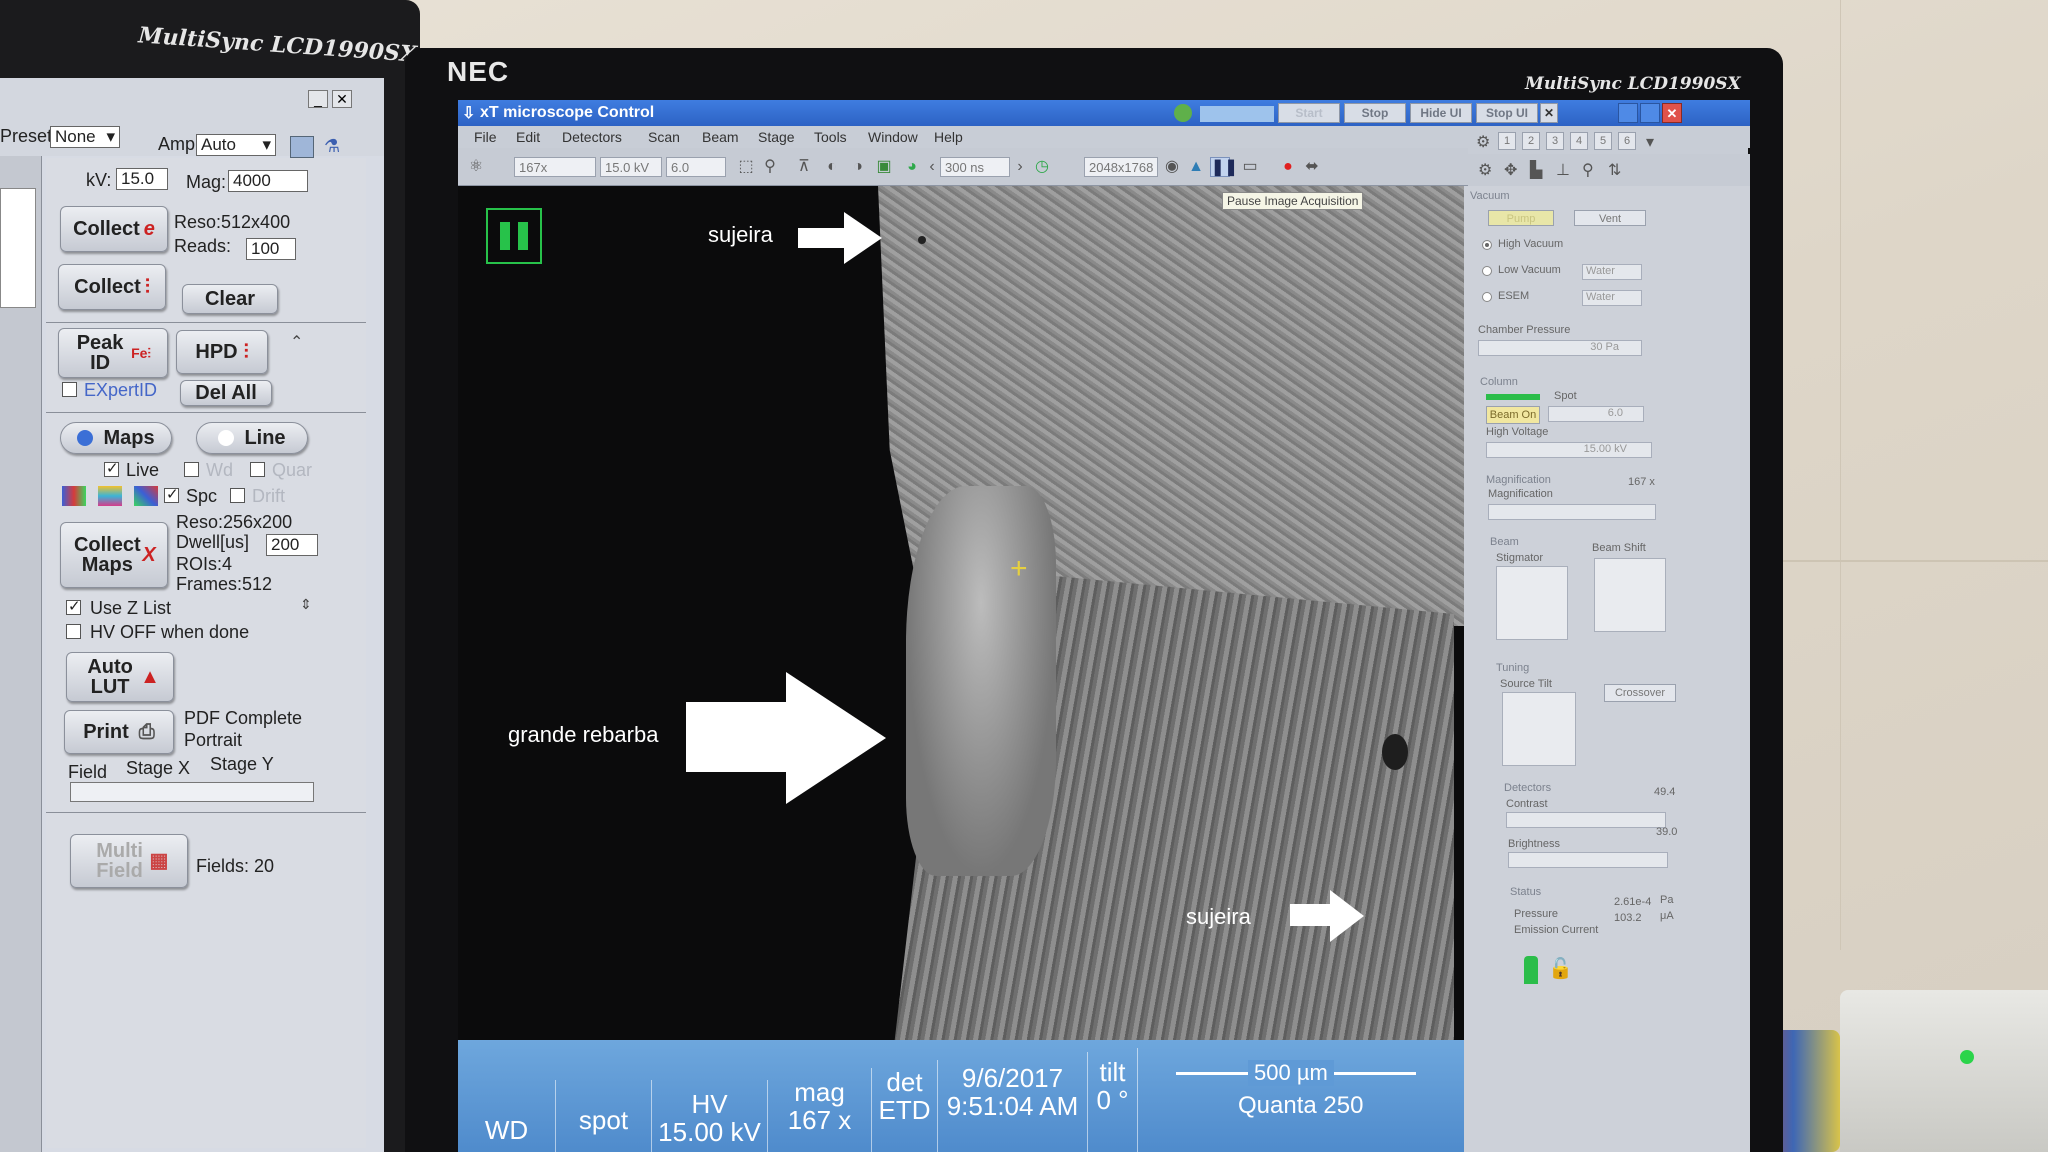 The height and width of the screenshot is (1152, 2048). Describe the element at coordinates (268, 181) in the screenshot. I see `mag-field: 4000` at that location.